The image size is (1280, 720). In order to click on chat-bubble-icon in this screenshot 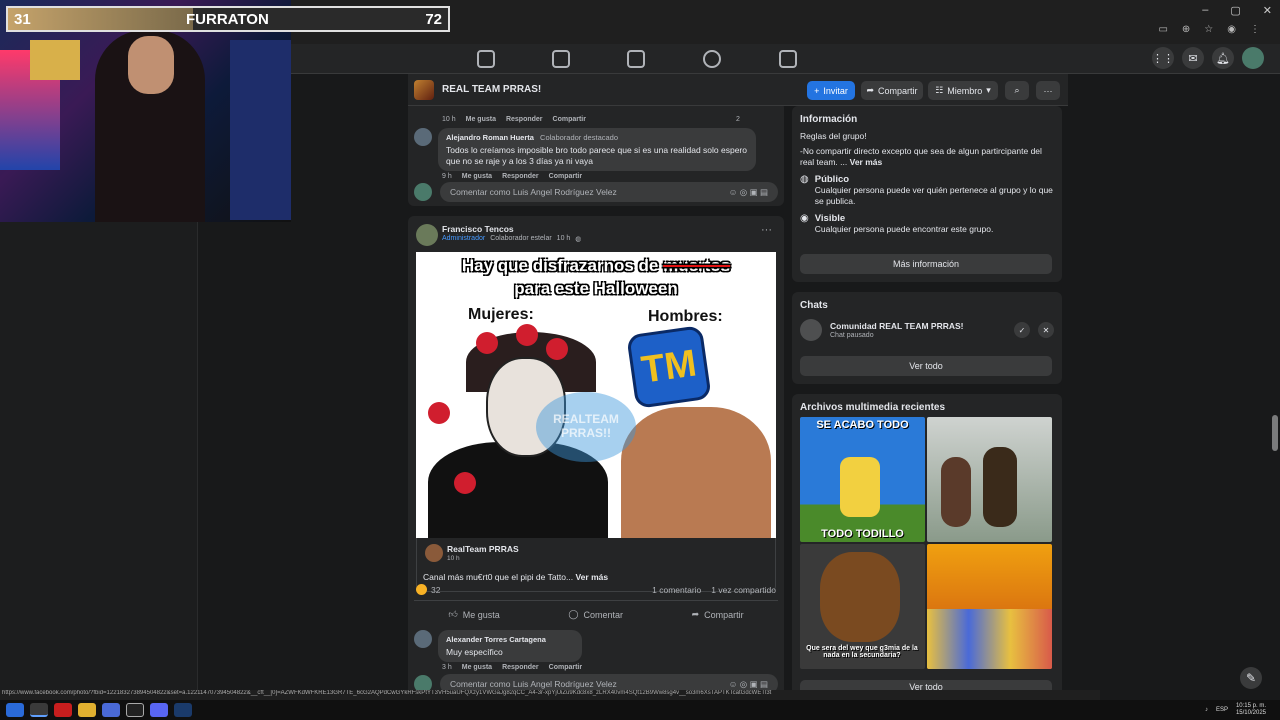, I will do `click(811, 330)`.